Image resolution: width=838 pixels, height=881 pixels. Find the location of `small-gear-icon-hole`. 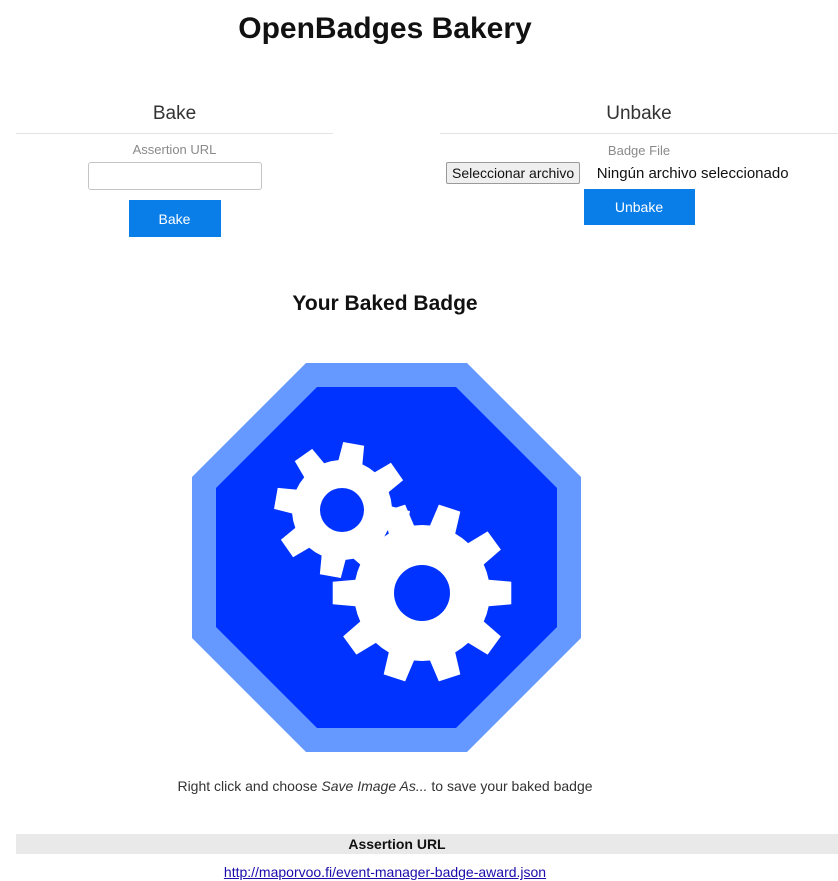

small-gear-icon-hole is located at coordinates (342, 510).